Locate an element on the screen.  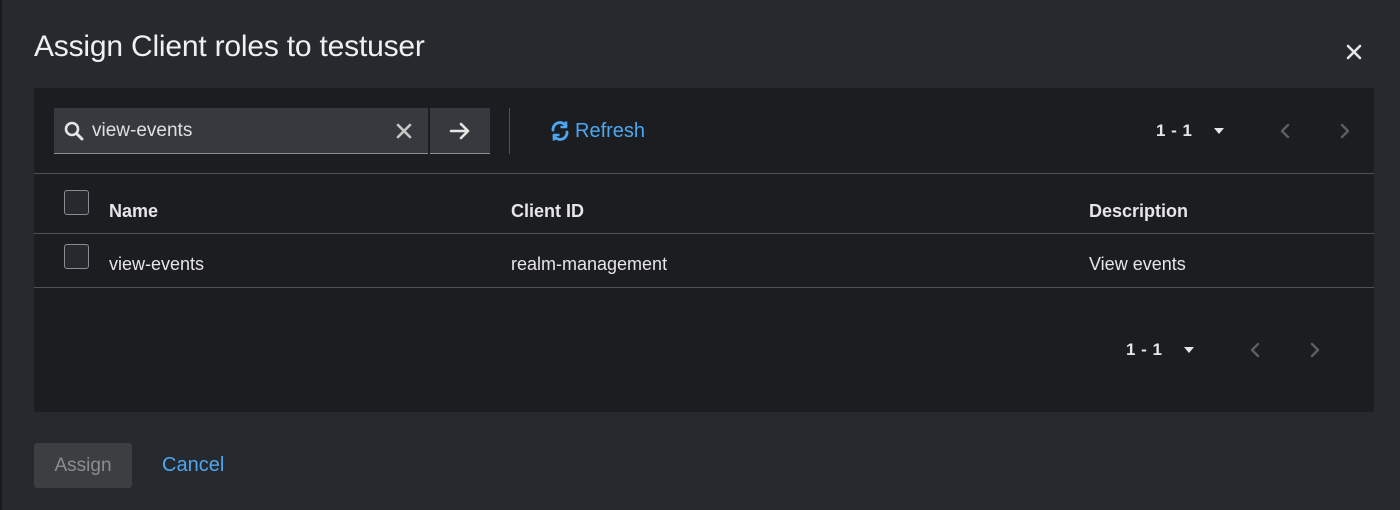
row-name: view-events is located at coordinates (157, 264).